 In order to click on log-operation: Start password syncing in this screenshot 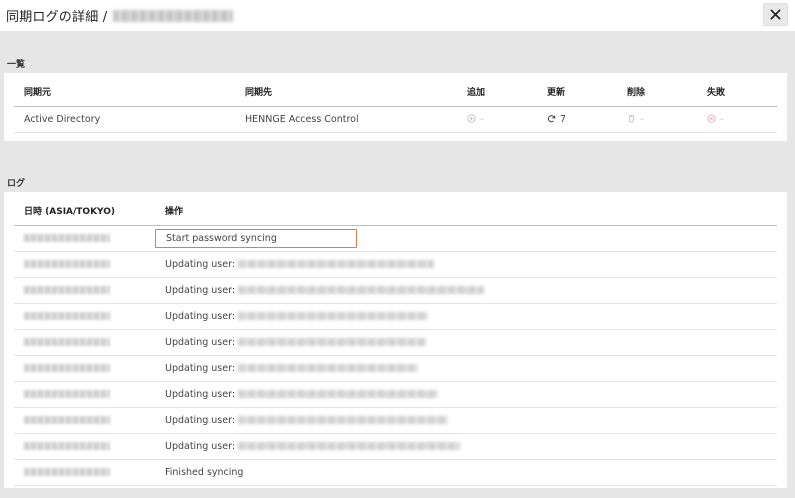, I will do `click(466, 238)`.